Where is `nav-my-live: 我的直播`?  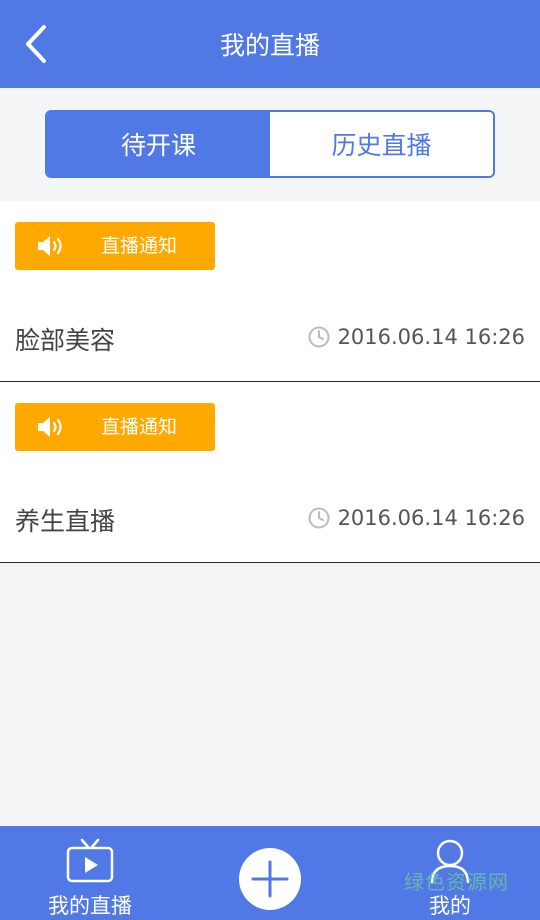
nav-my-live: 我的直播 is located at coordinates (90, 873).